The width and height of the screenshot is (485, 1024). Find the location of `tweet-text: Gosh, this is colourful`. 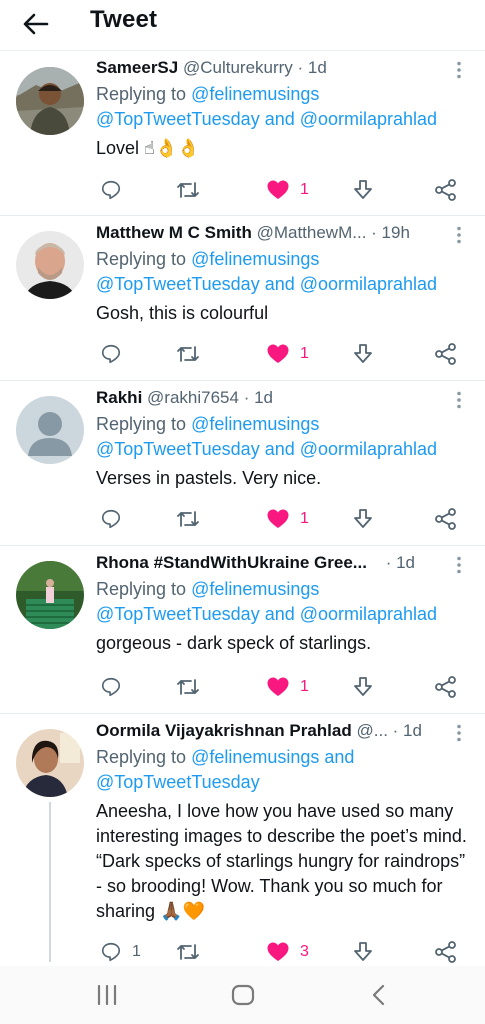

tweet-text: Gosh, this is colourful is located at coordinates (182, 313).